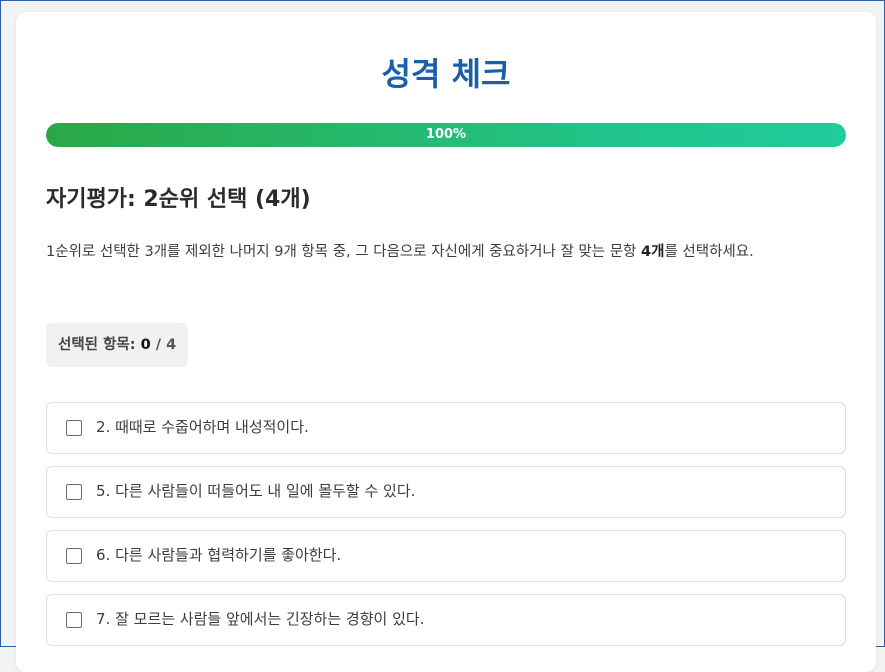 The image size is (885, 672). Describe the element at coordinates (99, 345) in the screenshot. I see `selection-counter-label: 선택된 항목:` at that location.